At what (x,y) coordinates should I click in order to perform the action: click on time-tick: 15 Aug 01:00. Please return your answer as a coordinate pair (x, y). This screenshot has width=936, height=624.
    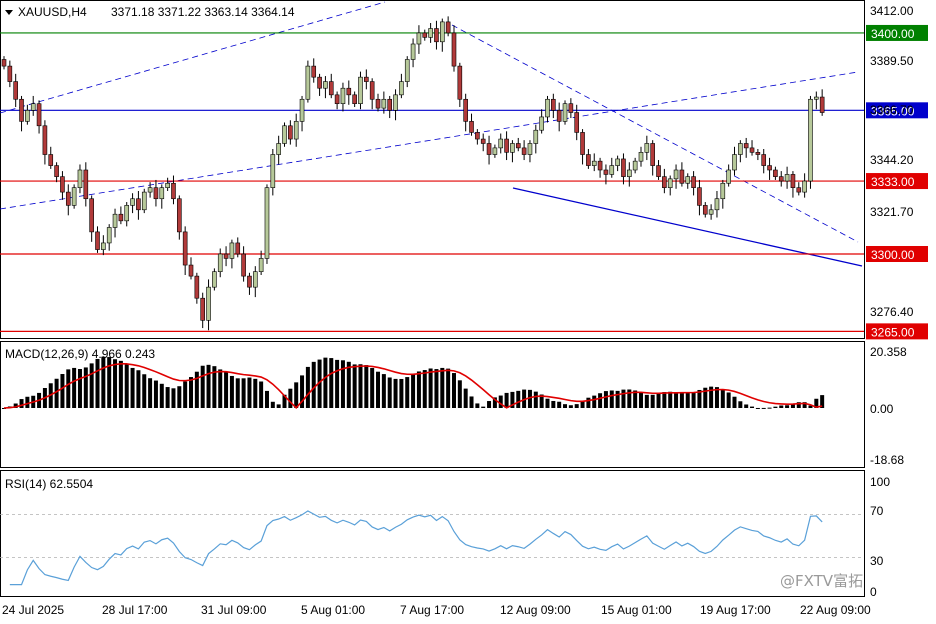
    Looking at the image, I should click on (636, 610).